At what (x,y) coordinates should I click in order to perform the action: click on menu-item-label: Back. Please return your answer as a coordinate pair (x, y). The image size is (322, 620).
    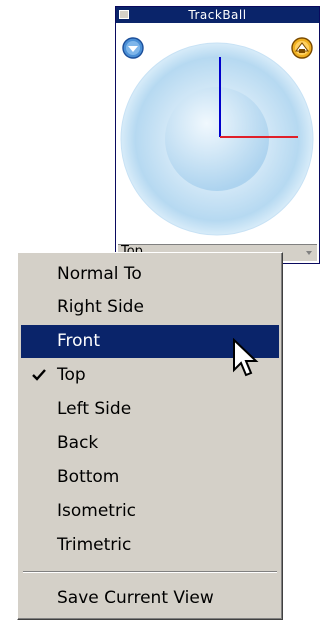
    Looking at the image, I should click on (78, 443).